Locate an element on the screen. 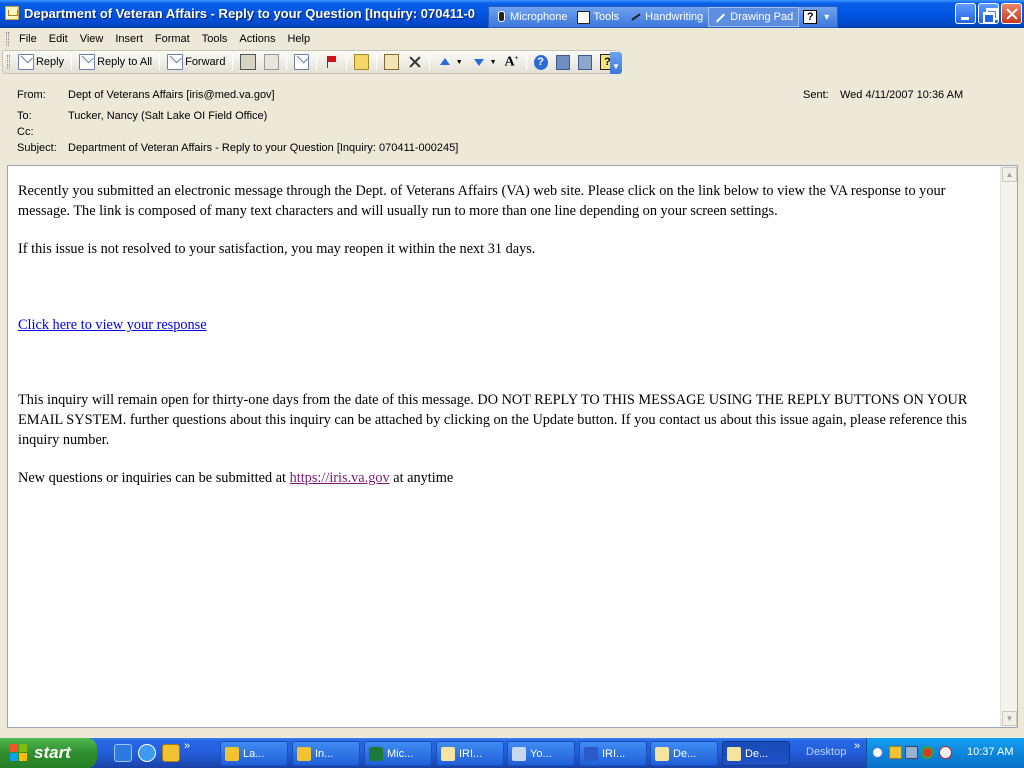 The height and width of the screenshot is (768, 1024). word-icon is located at coordinates (591, 753).